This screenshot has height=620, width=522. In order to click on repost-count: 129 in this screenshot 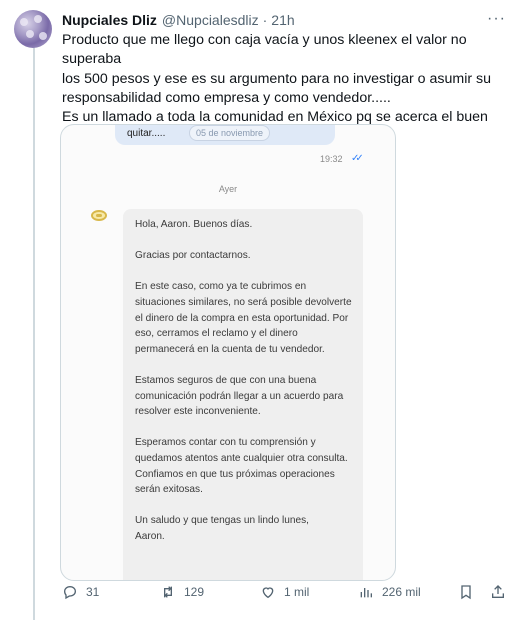, I will do `click(194, 592)`.